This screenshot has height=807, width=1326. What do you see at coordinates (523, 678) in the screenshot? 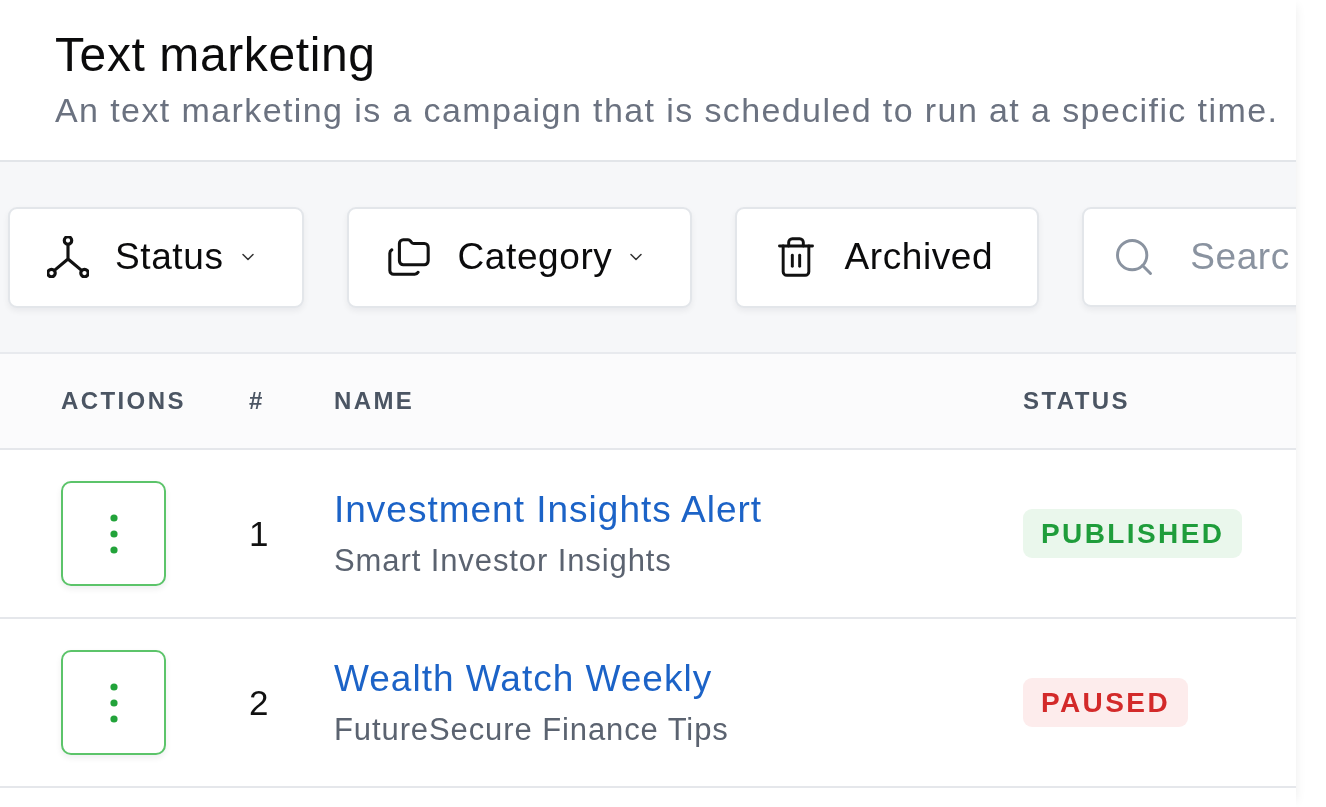
I see `campaign-name-link: Wealth Watch Weekly` at bounding box center [523, 678].